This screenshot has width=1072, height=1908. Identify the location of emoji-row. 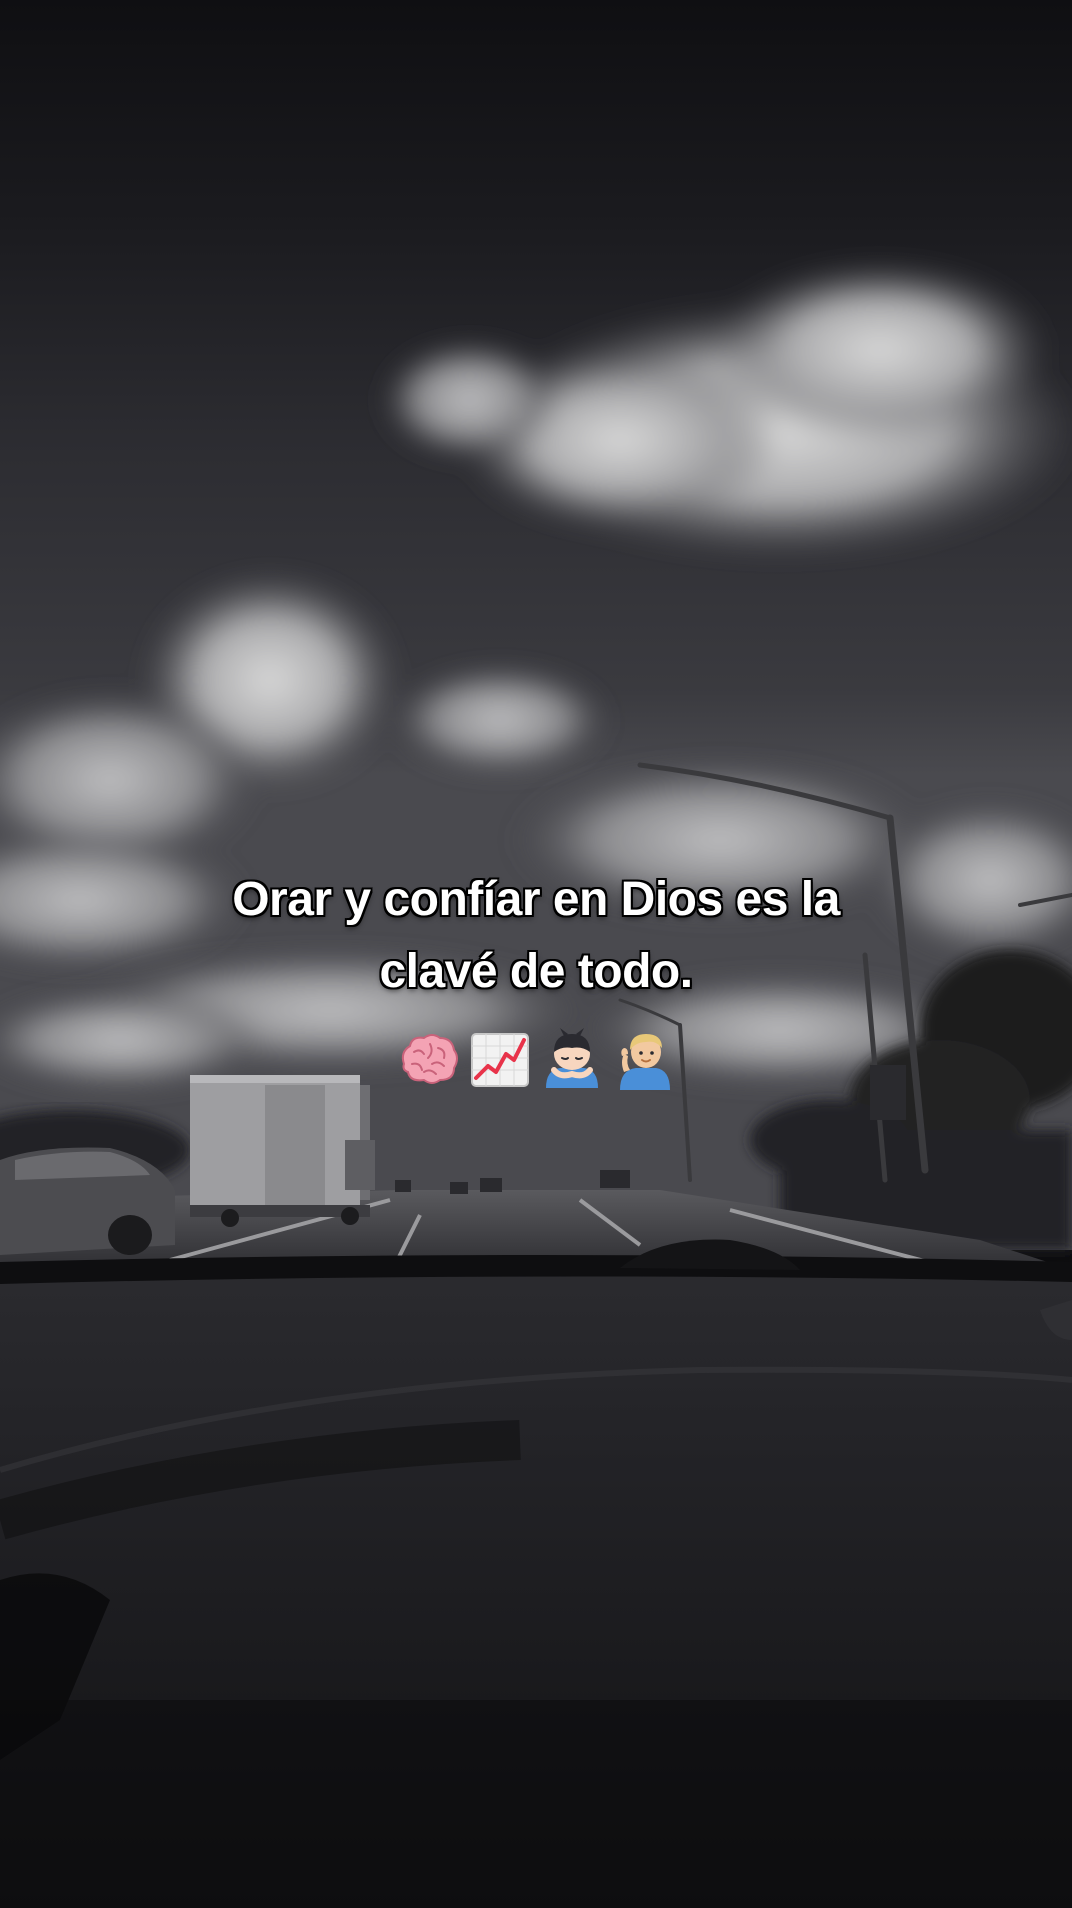
(536, 1060).